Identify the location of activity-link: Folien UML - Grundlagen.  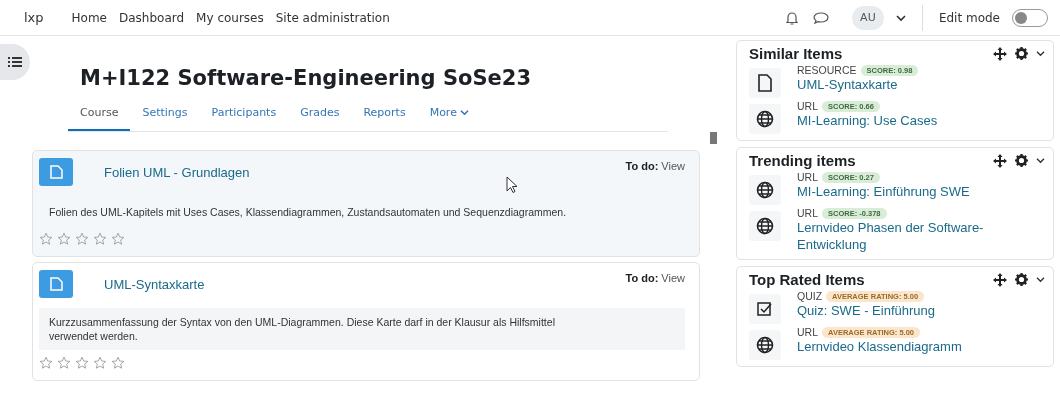
(177, 172).